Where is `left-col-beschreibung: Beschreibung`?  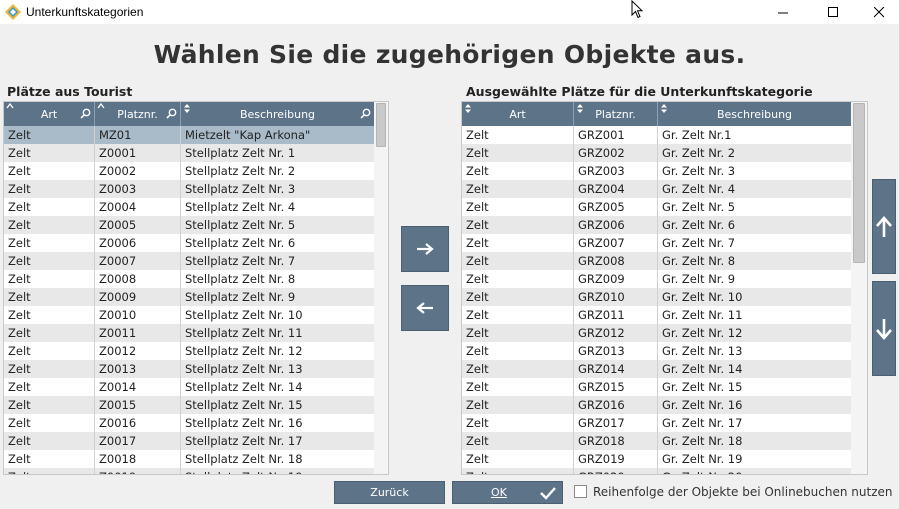 left-col-beschreibung: Beschreibung is located at coordinates (277, 114).